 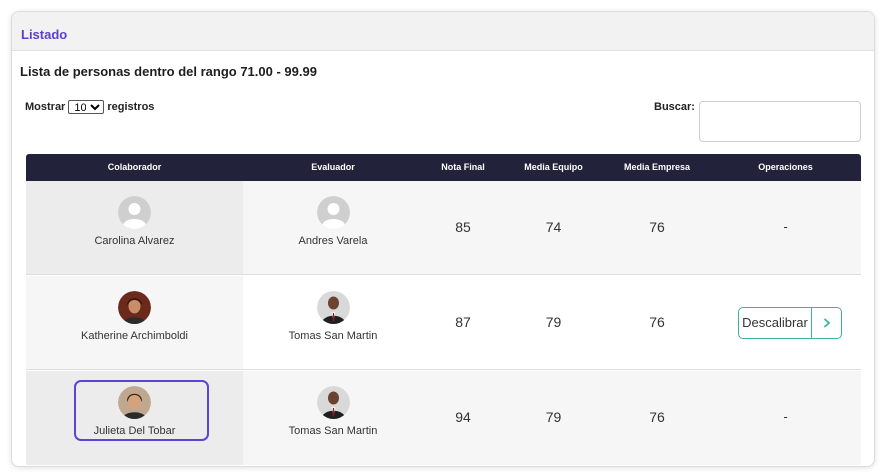 What do you see at coordinates (785, 167) in the screenshot?
I see `header-operaciones: Operaciones` at bounding box center [785, 167].